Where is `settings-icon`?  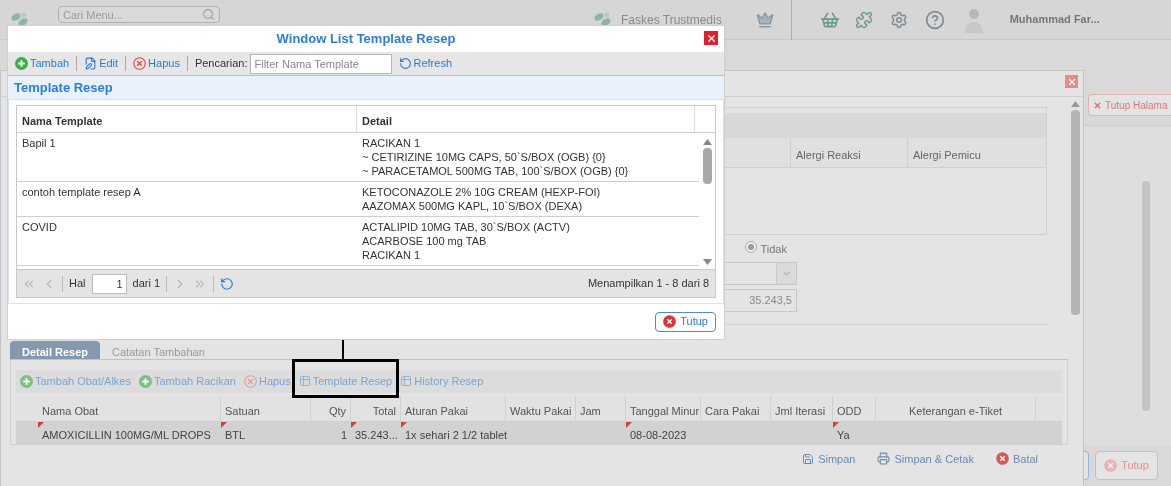
settings-icon is located at coordinates (898, 19).